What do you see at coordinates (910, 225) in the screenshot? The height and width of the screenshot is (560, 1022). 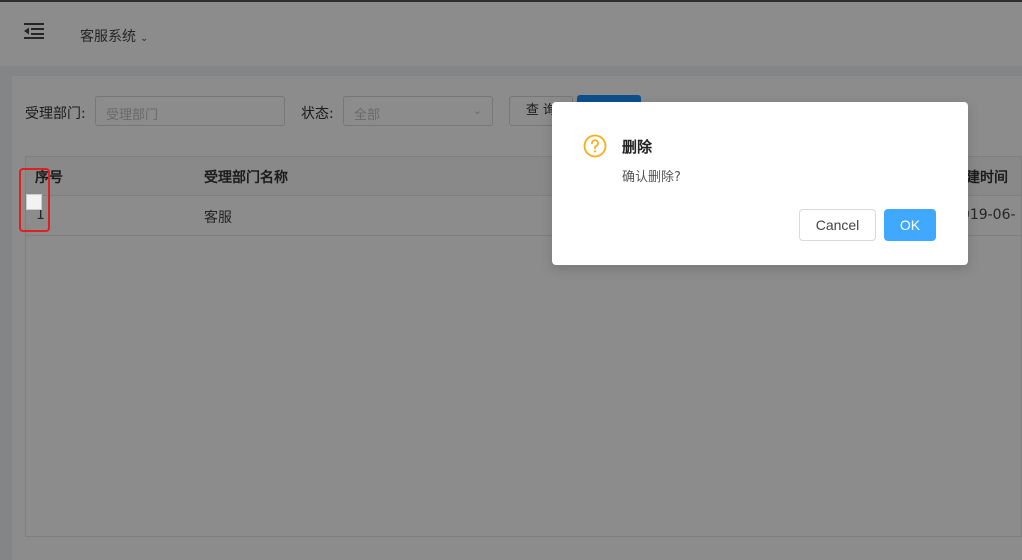 I see `ok-button: OK` at bounding box center [910, 225].